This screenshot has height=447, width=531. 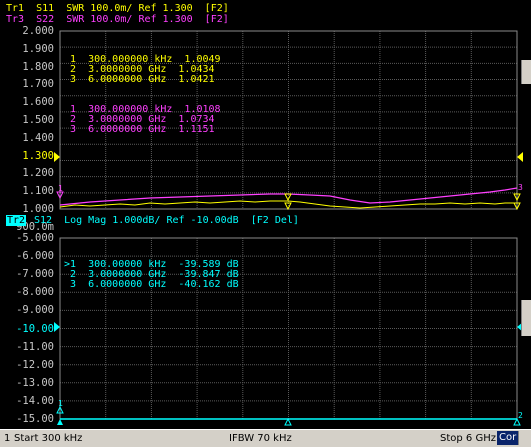 What do you see at coordinates (196, 129) in the screenshot?
I see `marker-value: 1.1151` at bounding box center [196, 129].